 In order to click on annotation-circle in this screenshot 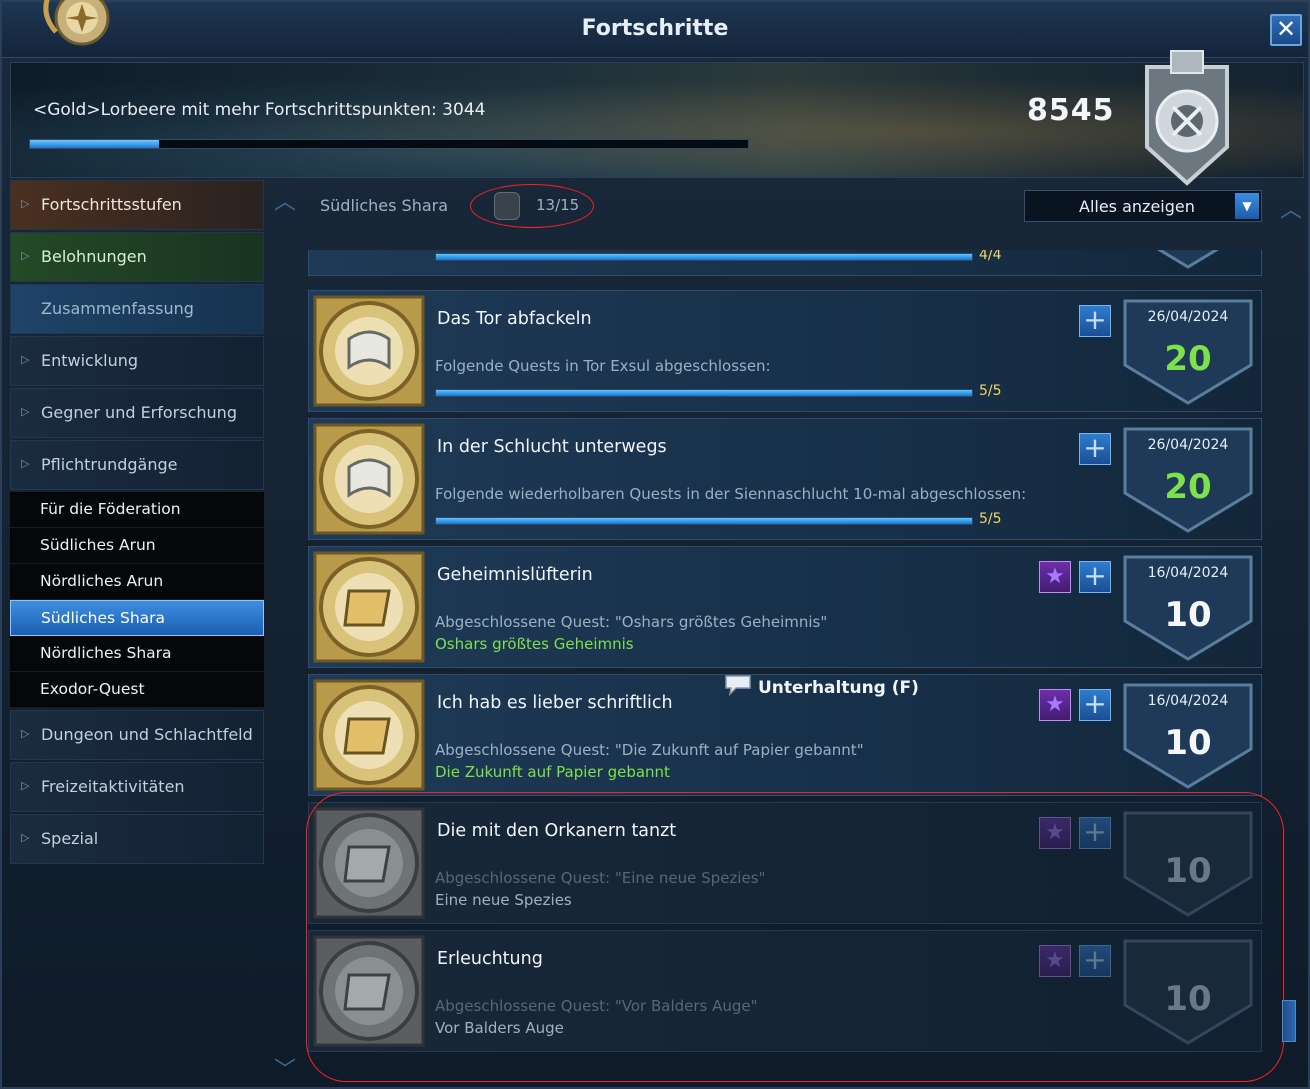, I will do `click(532, 206)`.